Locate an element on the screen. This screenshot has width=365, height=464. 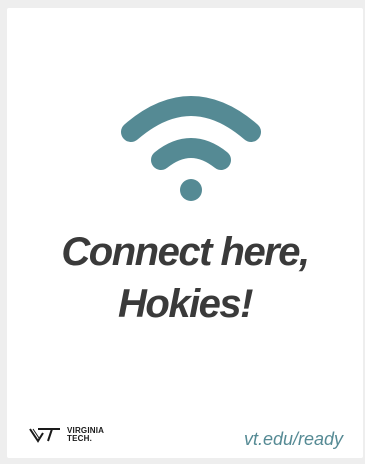
ready-url: vt.edu/ready is located at coordinates (293, 439).